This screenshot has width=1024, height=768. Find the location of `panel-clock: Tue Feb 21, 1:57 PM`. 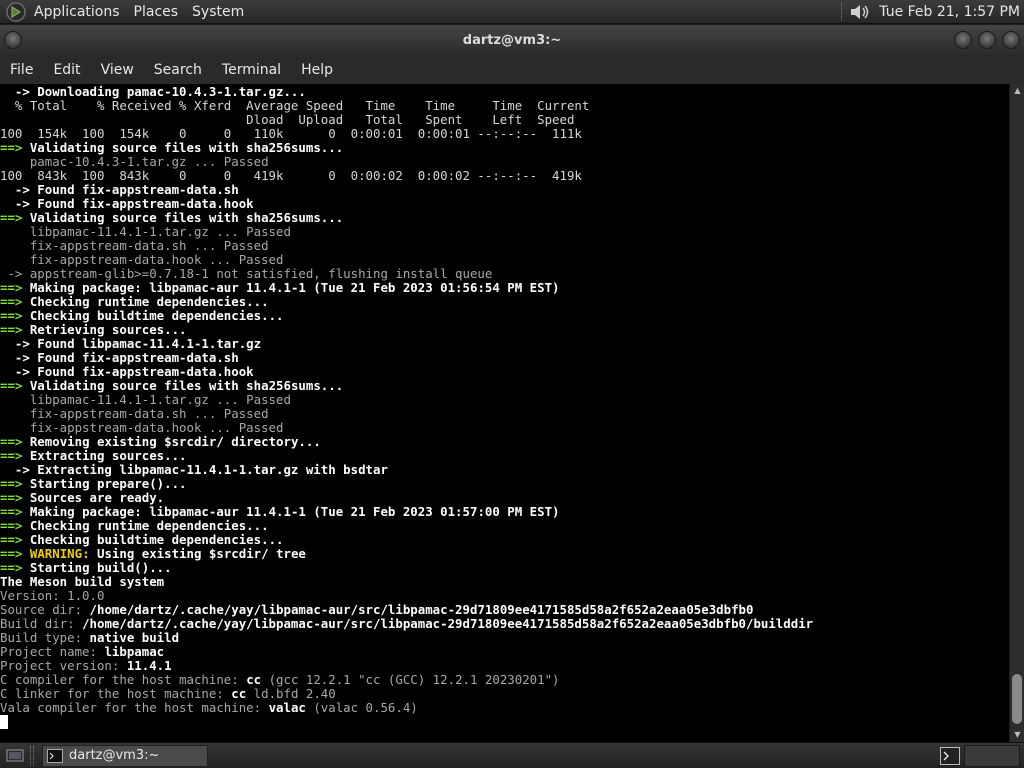

panel-clock: Tue Feb 21, 1:57 PM is located at coordinates (949, 12).